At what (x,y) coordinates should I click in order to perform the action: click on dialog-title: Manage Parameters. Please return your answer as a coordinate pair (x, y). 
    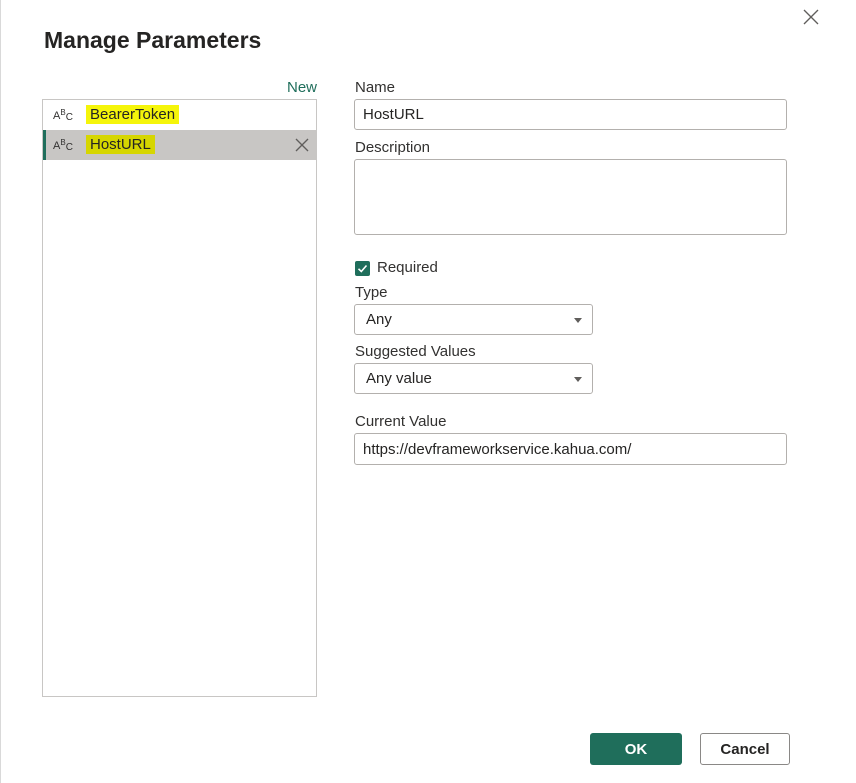
    Looking at the image, I should click on (153, 40).